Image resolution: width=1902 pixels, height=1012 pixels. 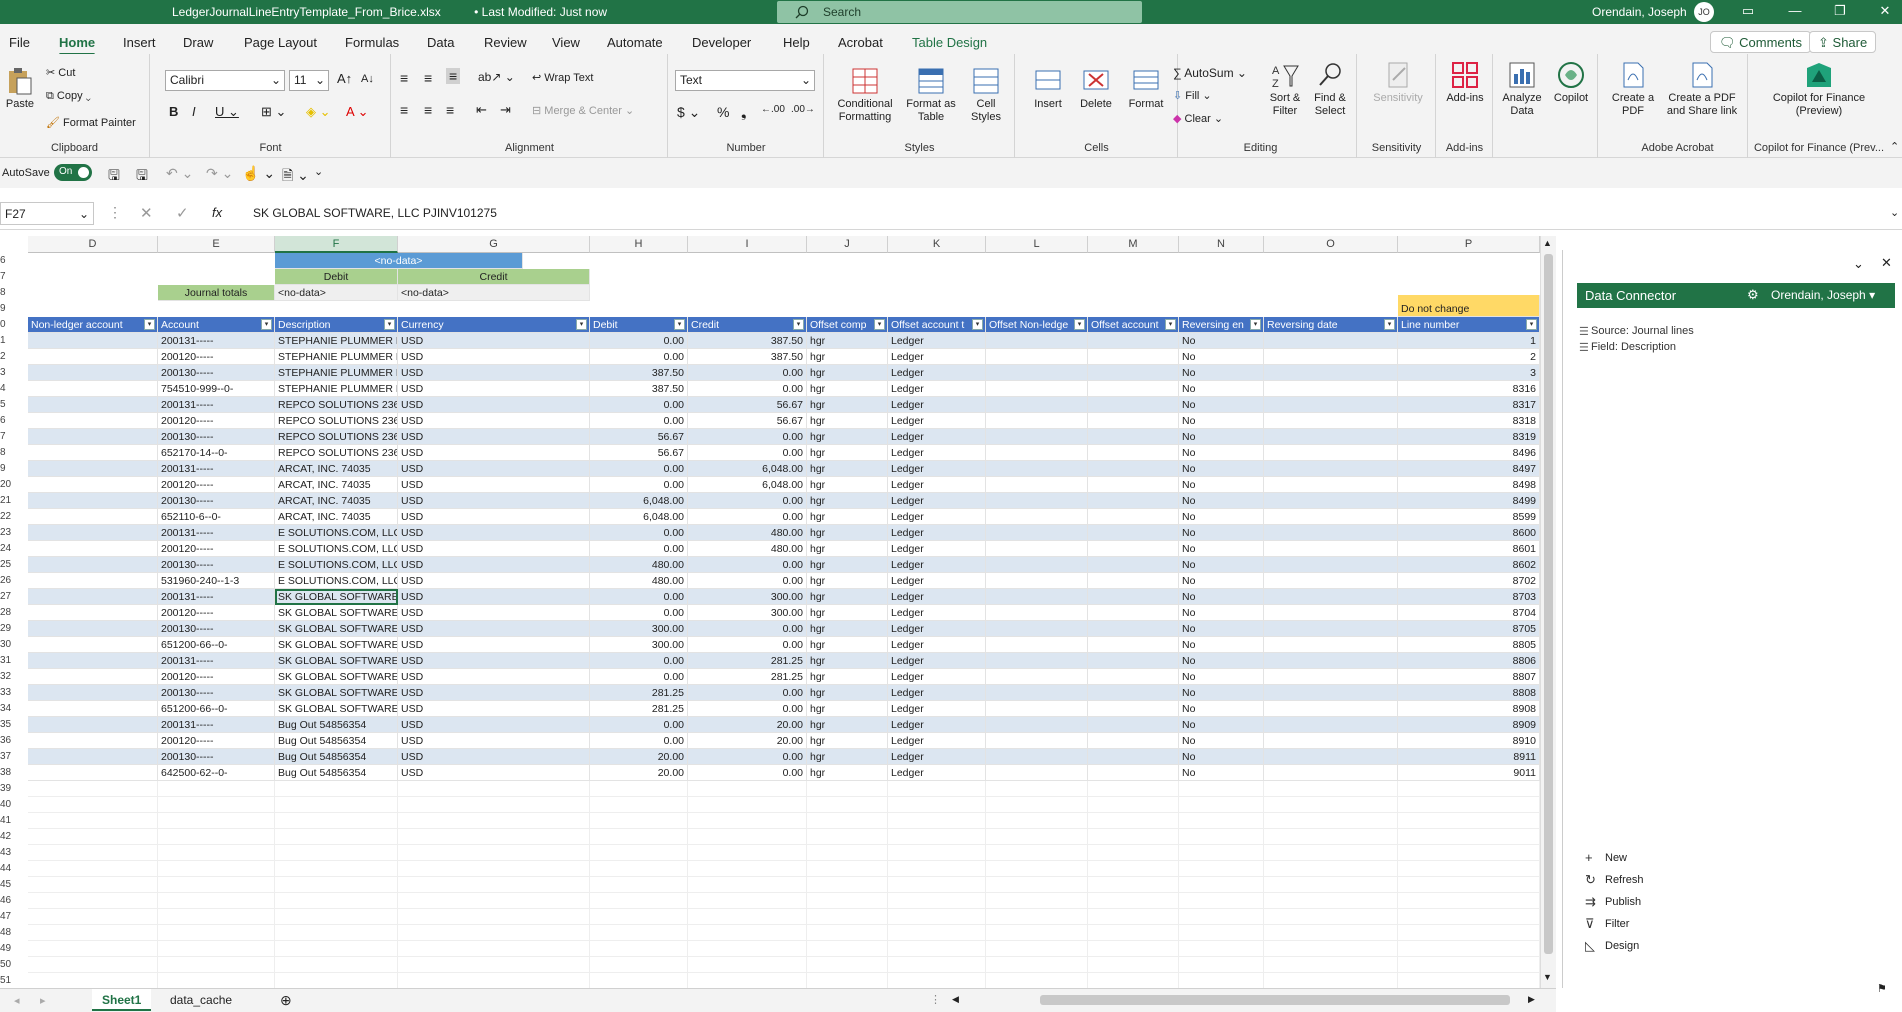 I want to click on table-cell: REPCO SOLUTIONS 2362, so click(x=336, y=437).